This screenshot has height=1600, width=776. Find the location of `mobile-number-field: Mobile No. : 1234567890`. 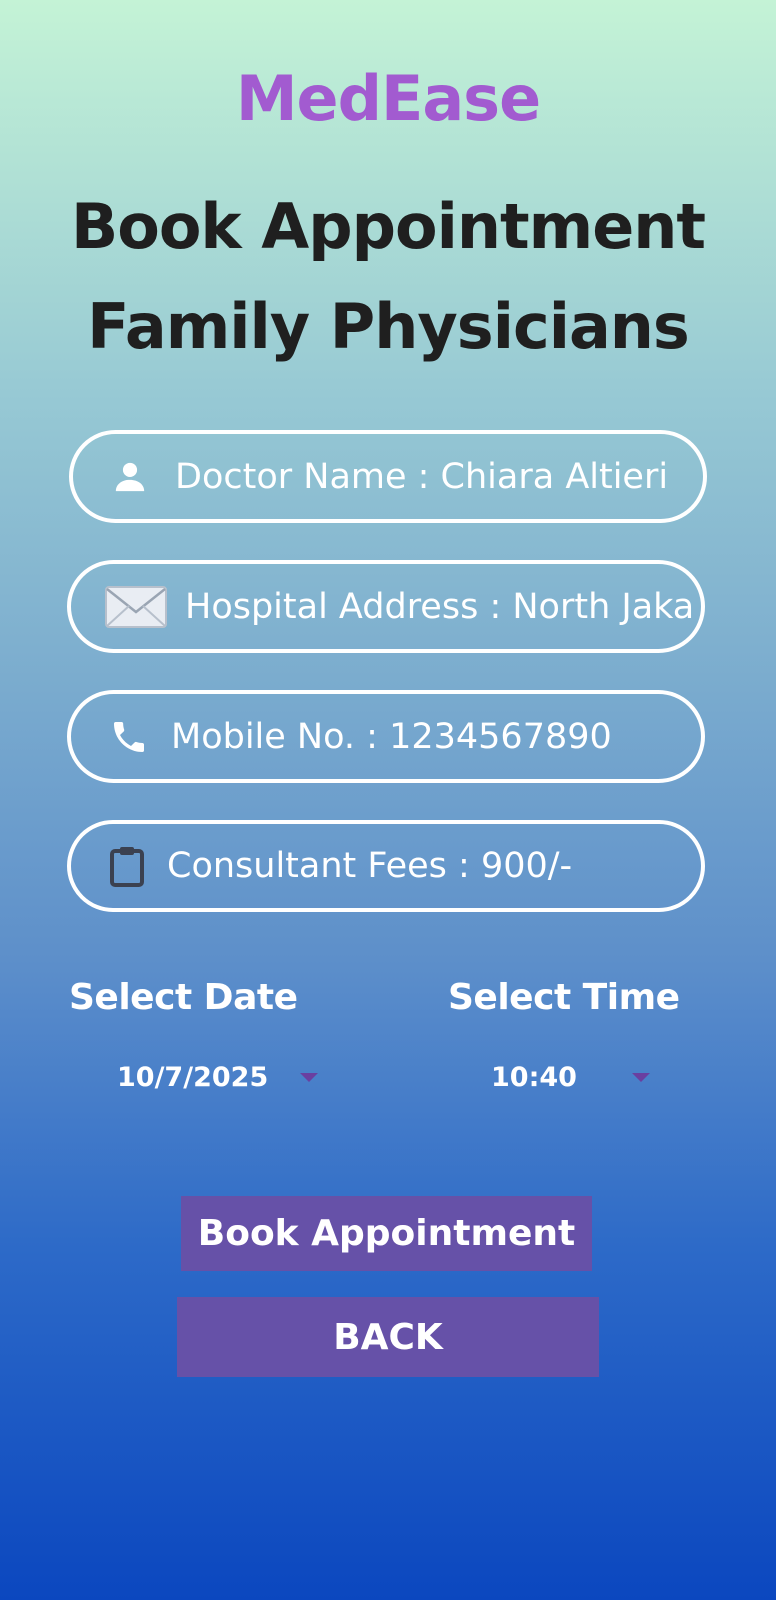

mobile-number-field: Mobile No. : 1234567890 is located at coordinates (386, 736).